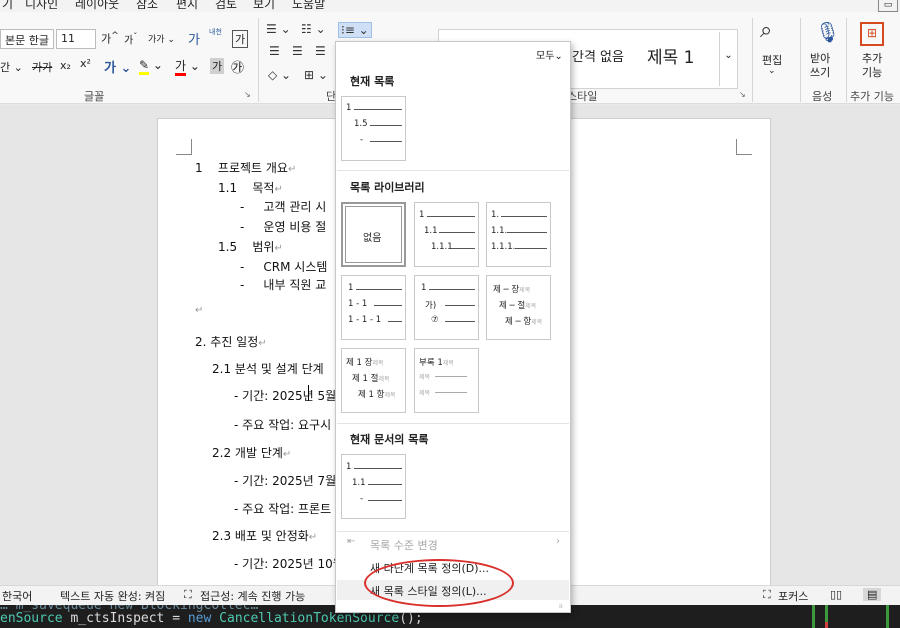 The width and height of the screenshot is (900, 628). I want to click on numbering-icon: ☷ ⌄, so click(313, 29).